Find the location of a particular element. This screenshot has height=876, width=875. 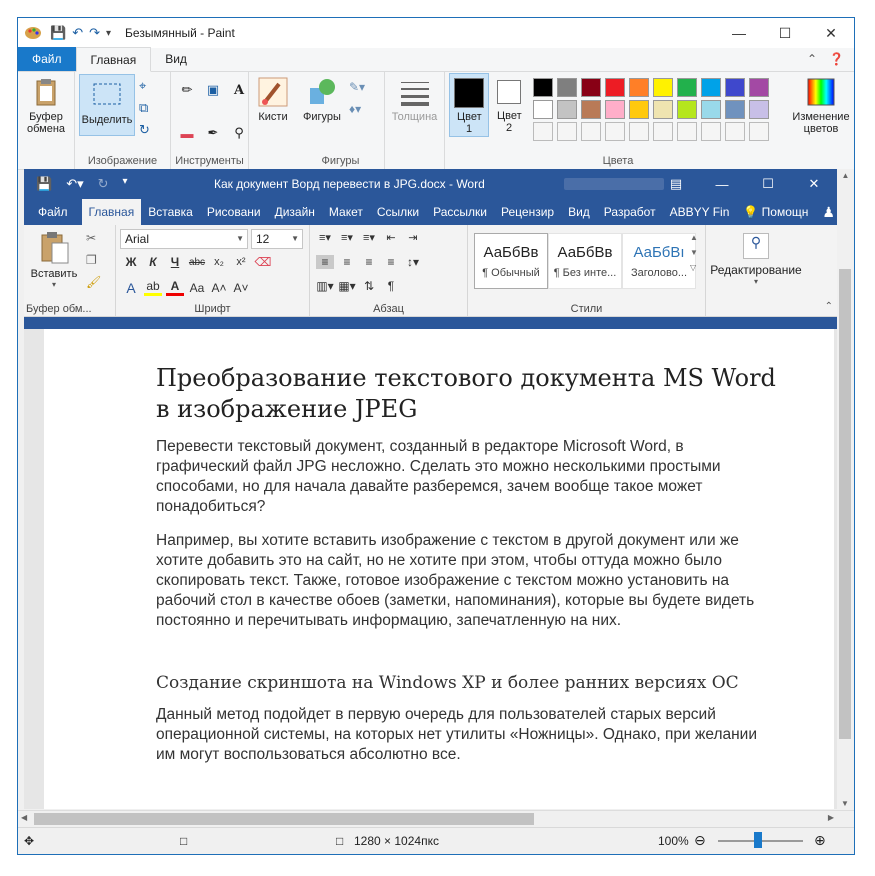

brushes-button: Кисти is located at coordinates (273, 121).